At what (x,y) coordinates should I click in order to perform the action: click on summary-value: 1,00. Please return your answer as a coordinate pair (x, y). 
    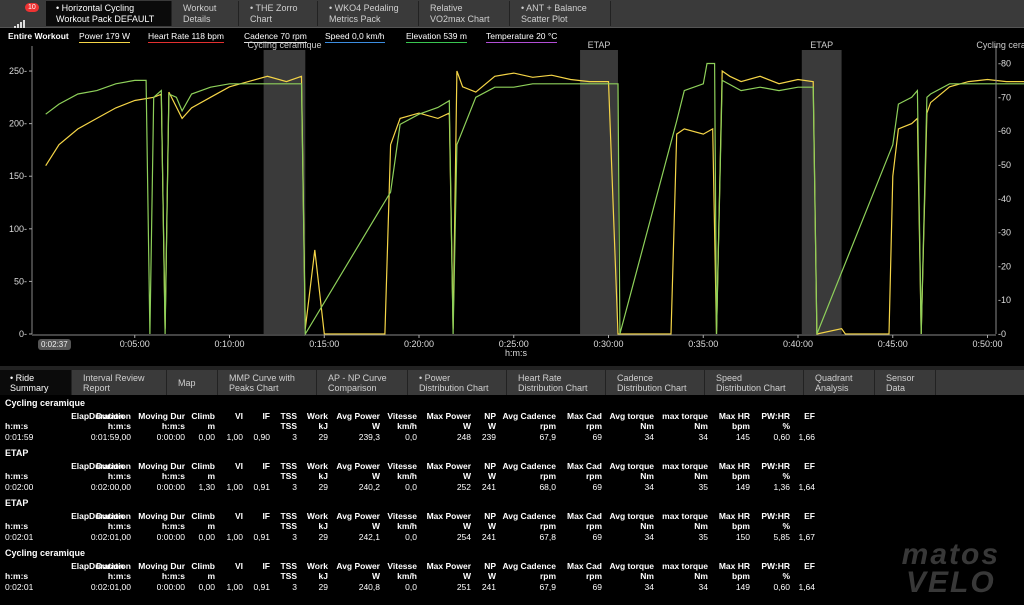
    Looking at the image, I should click on (234, 437).